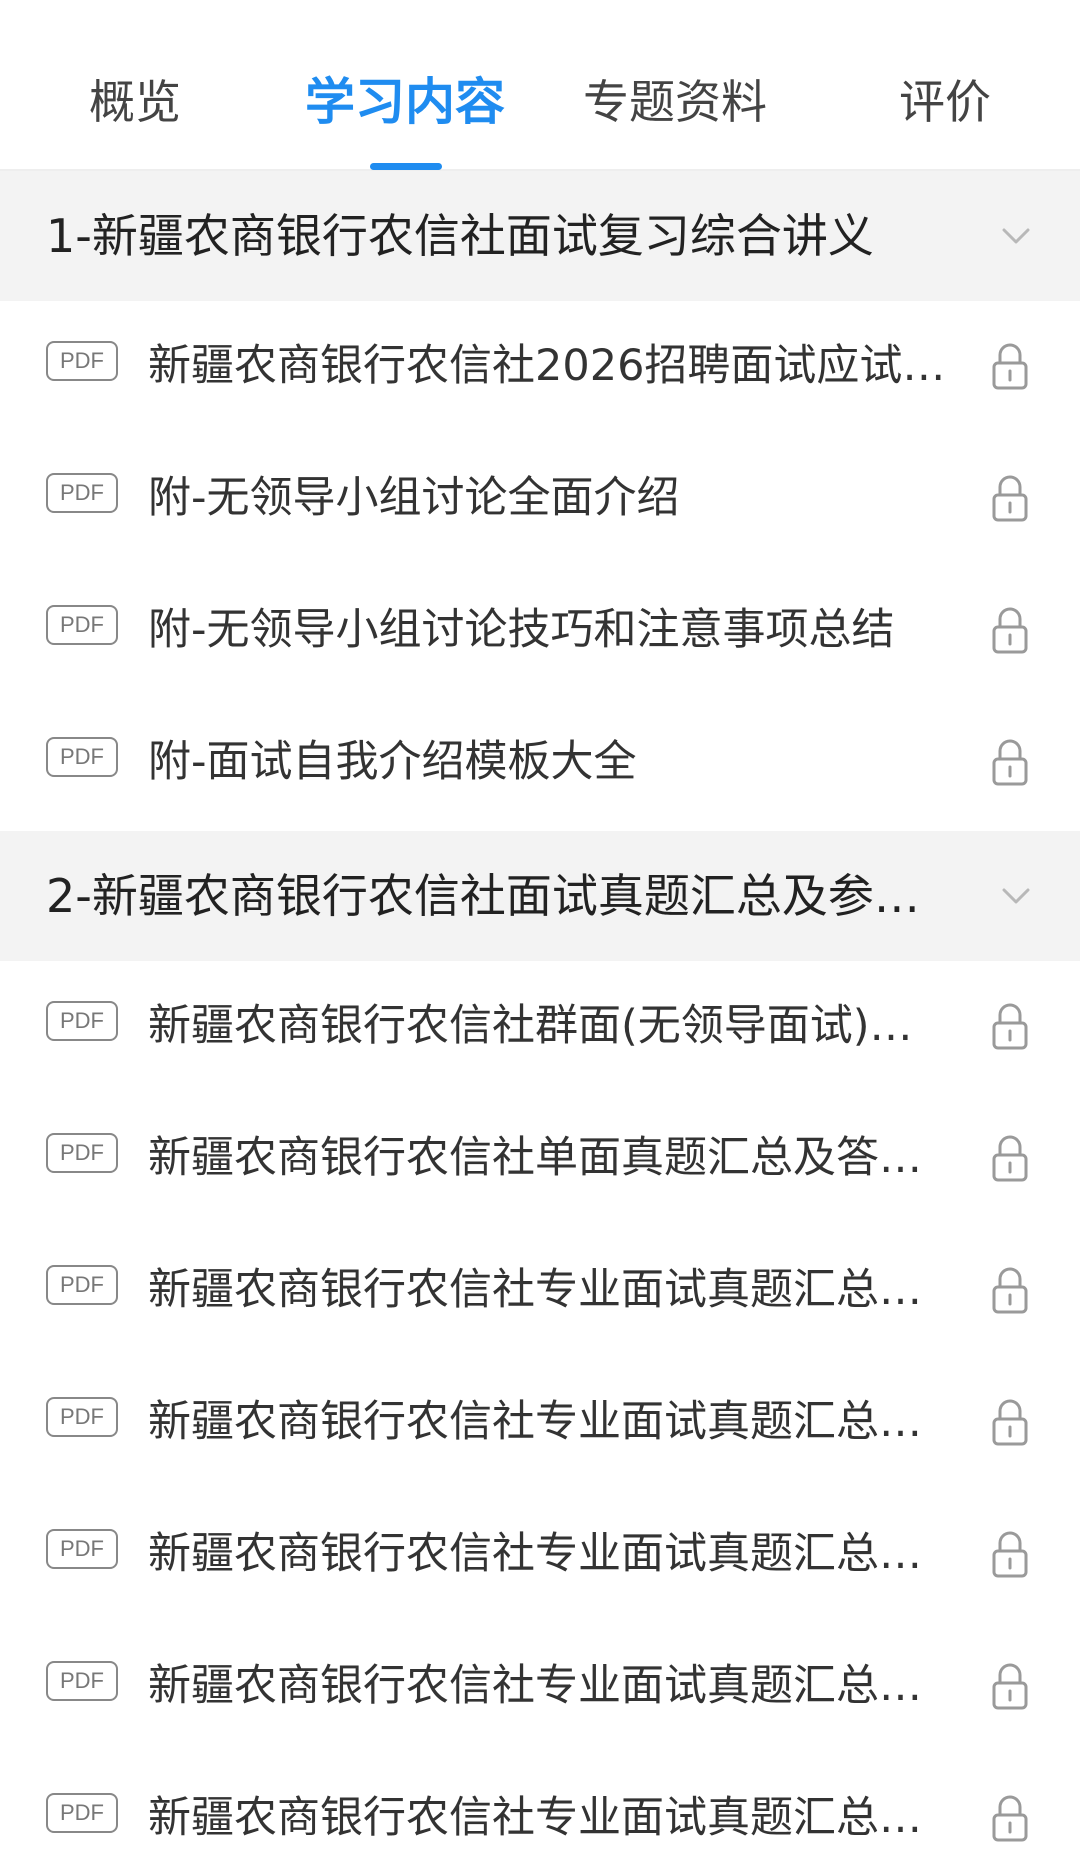 This screenshot has width=1080, height=1853. What do you see at coordinates (460, 236) in the screenshot?
I see `section-title: 1-新疆农商银行农信社面试复习综合讲义` at bounding box center [460, 236].